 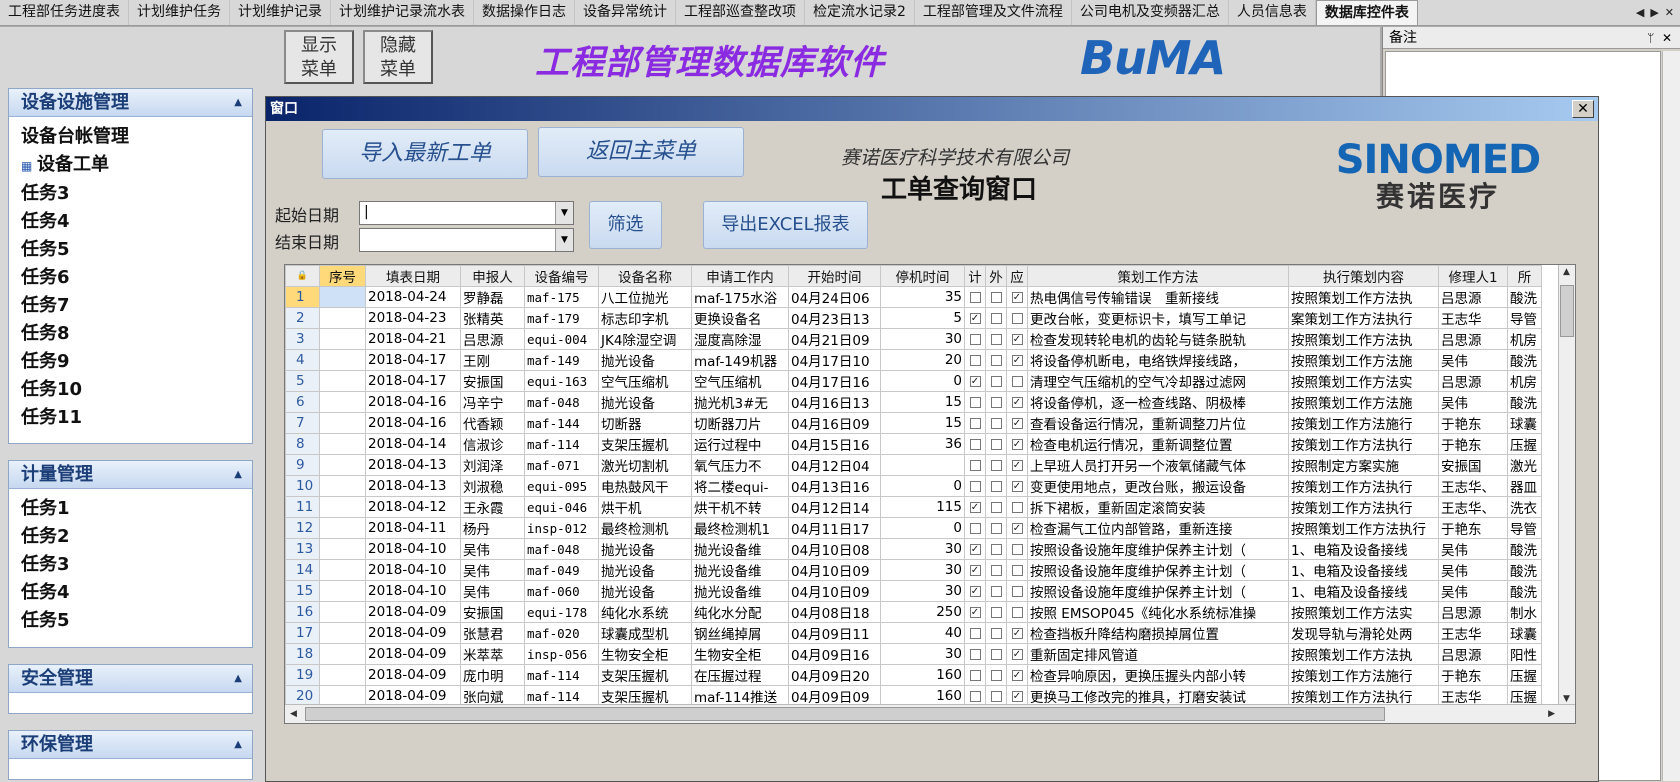 I want to click on column-header: 填表日期, so click(x=413, y=276).